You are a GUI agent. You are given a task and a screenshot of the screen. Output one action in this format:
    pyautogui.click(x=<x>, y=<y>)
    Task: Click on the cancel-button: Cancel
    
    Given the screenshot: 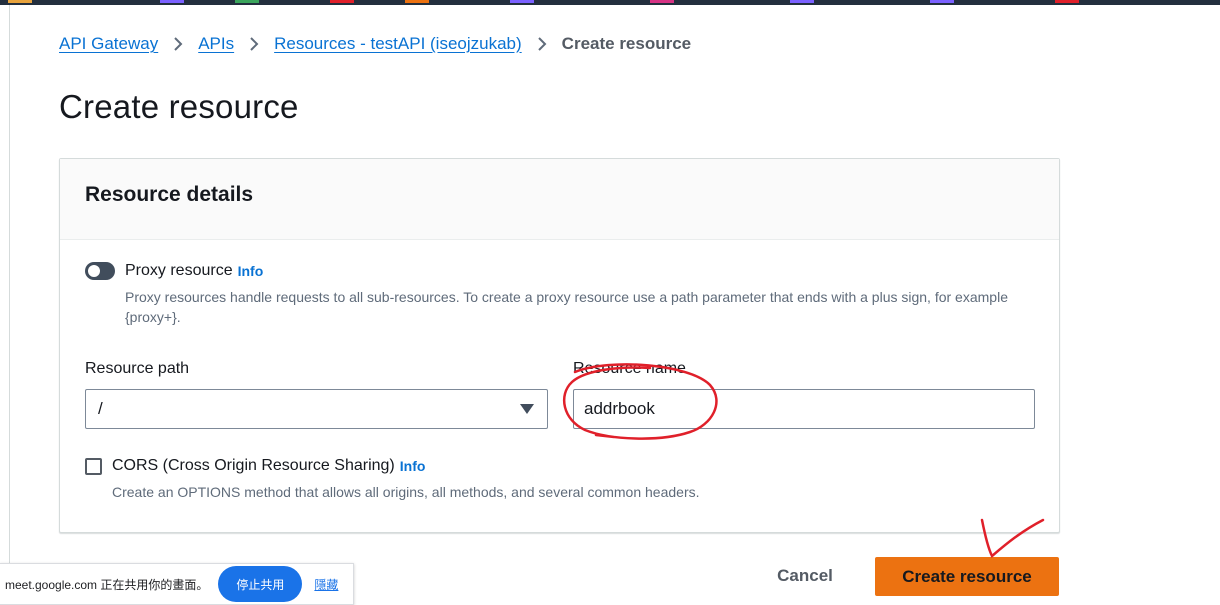 What is the action you would take?
    pyautogui.click(x=805, y=576)
    